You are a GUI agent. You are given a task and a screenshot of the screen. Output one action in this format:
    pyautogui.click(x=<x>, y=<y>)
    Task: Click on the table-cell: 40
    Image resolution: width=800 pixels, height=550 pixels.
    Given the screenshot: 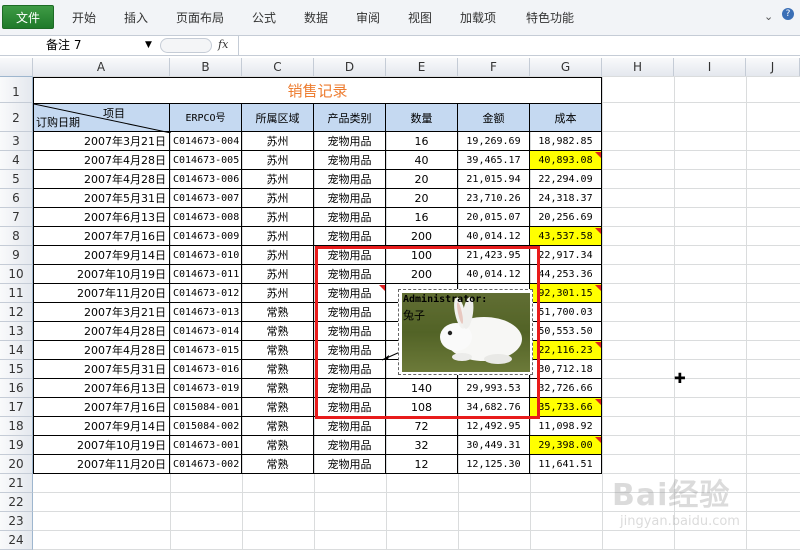 What is the action you would take?
    pyautogui.click(x=422, y=160)
    